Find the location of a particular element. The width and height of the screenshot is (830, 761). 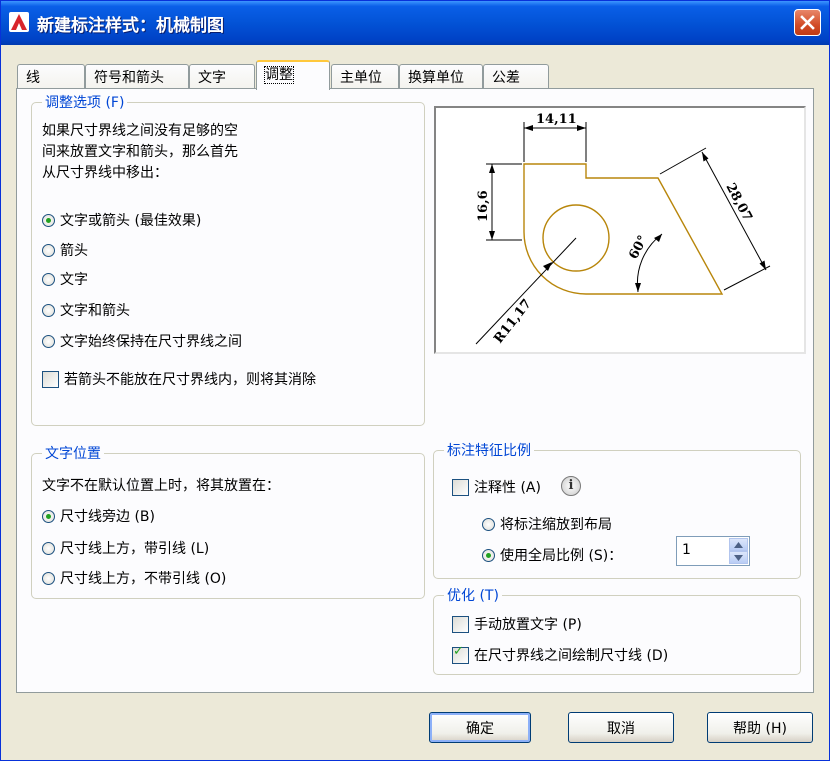

checkbox-label: 手动放置文字 (P) is located at coordinates (528, 625).